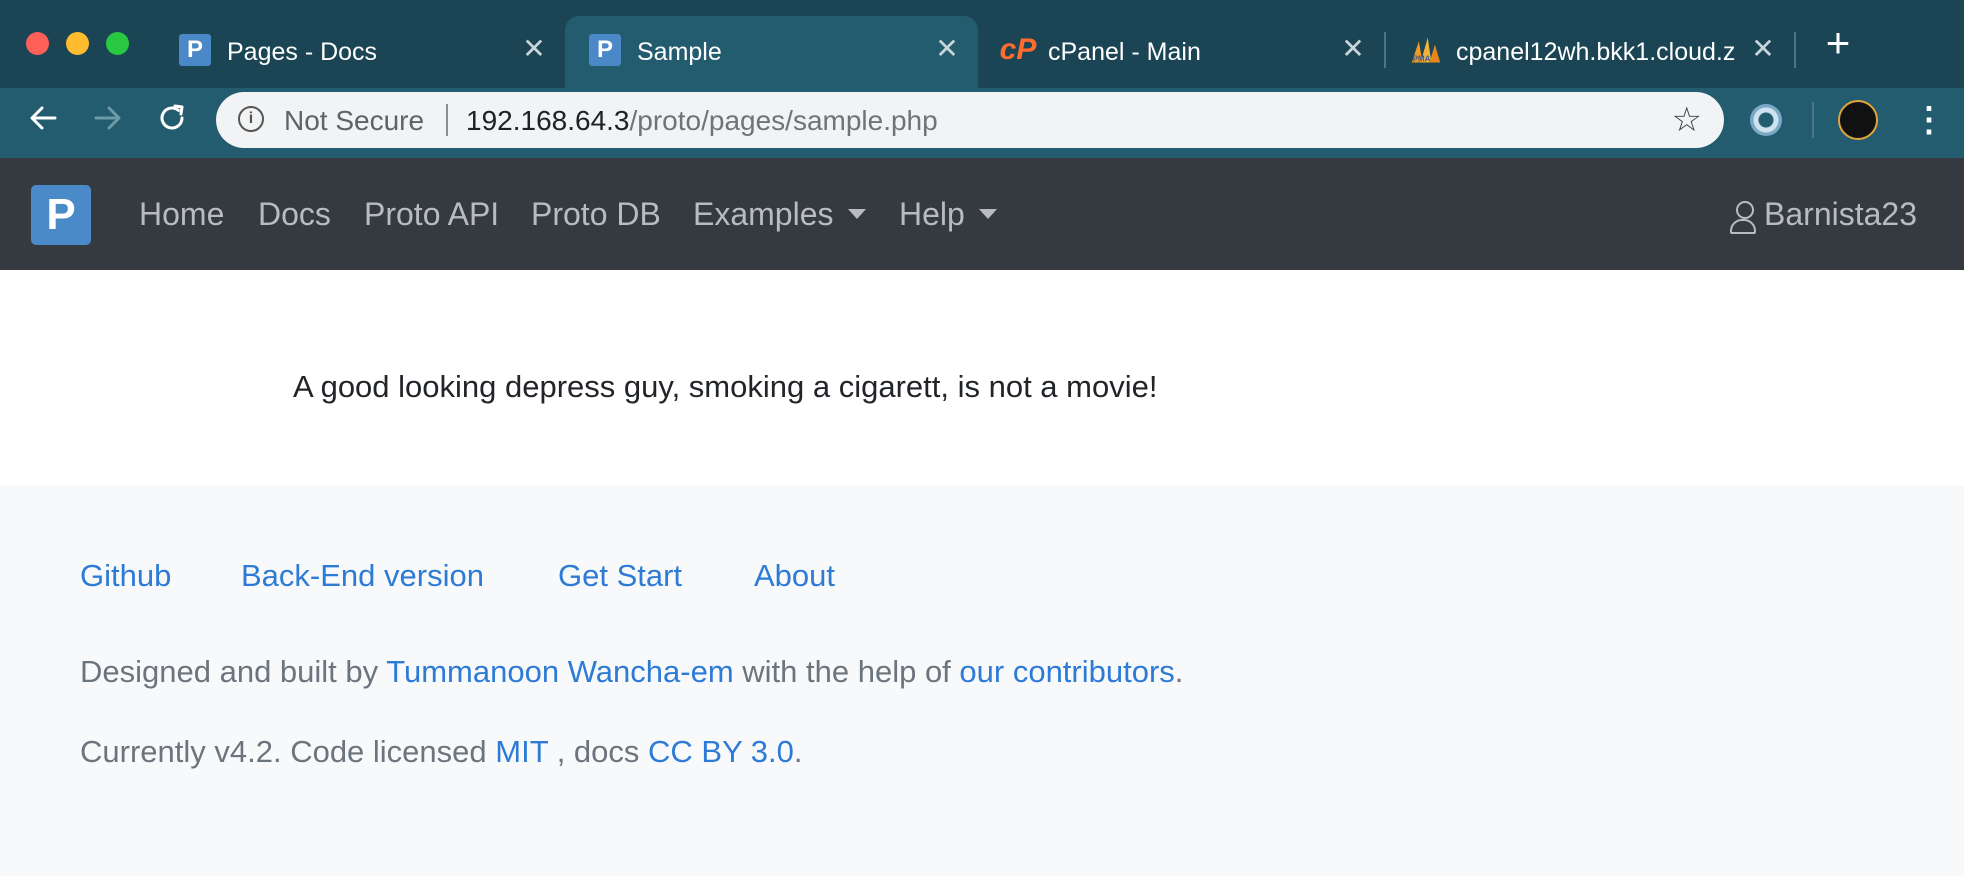 This screenshot has height=876, width=1964. Describe the element at coordinates (447, 120) in the screenshot. I see `address-divider` at that location.